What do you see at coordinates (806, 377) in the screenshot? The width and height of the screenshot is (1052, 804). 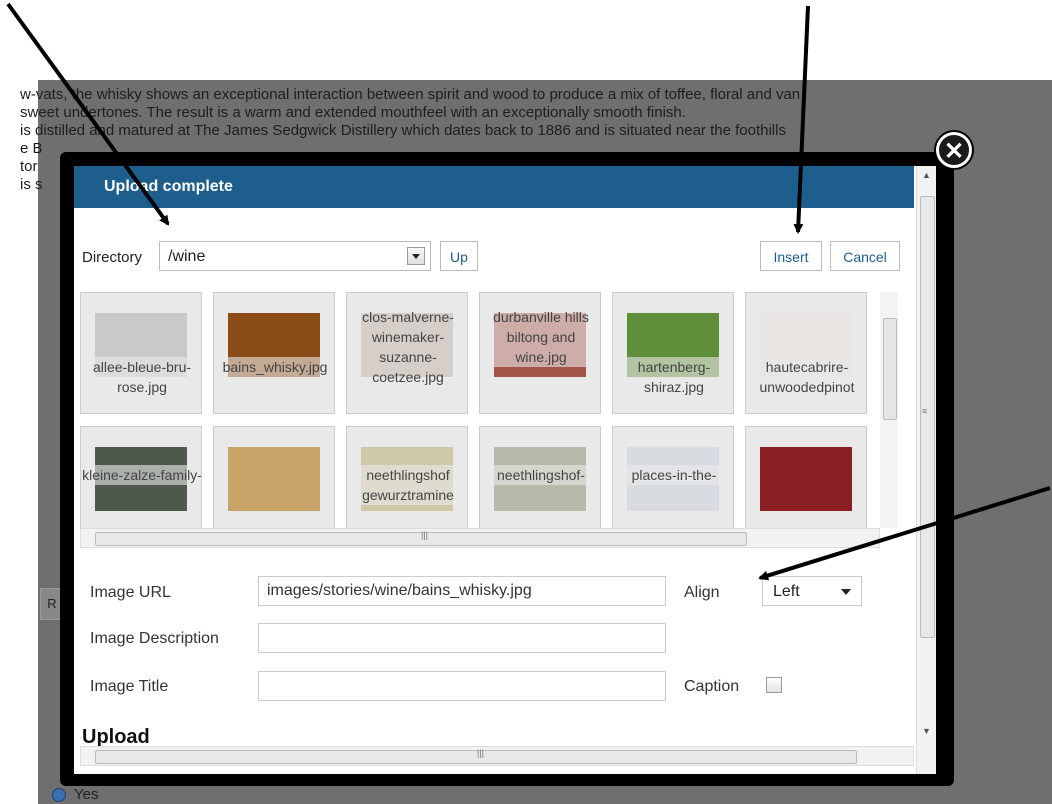 I see `thumbnail-caption: hautecabrire-unwoodedpinot` at bounding box center [806, 377].